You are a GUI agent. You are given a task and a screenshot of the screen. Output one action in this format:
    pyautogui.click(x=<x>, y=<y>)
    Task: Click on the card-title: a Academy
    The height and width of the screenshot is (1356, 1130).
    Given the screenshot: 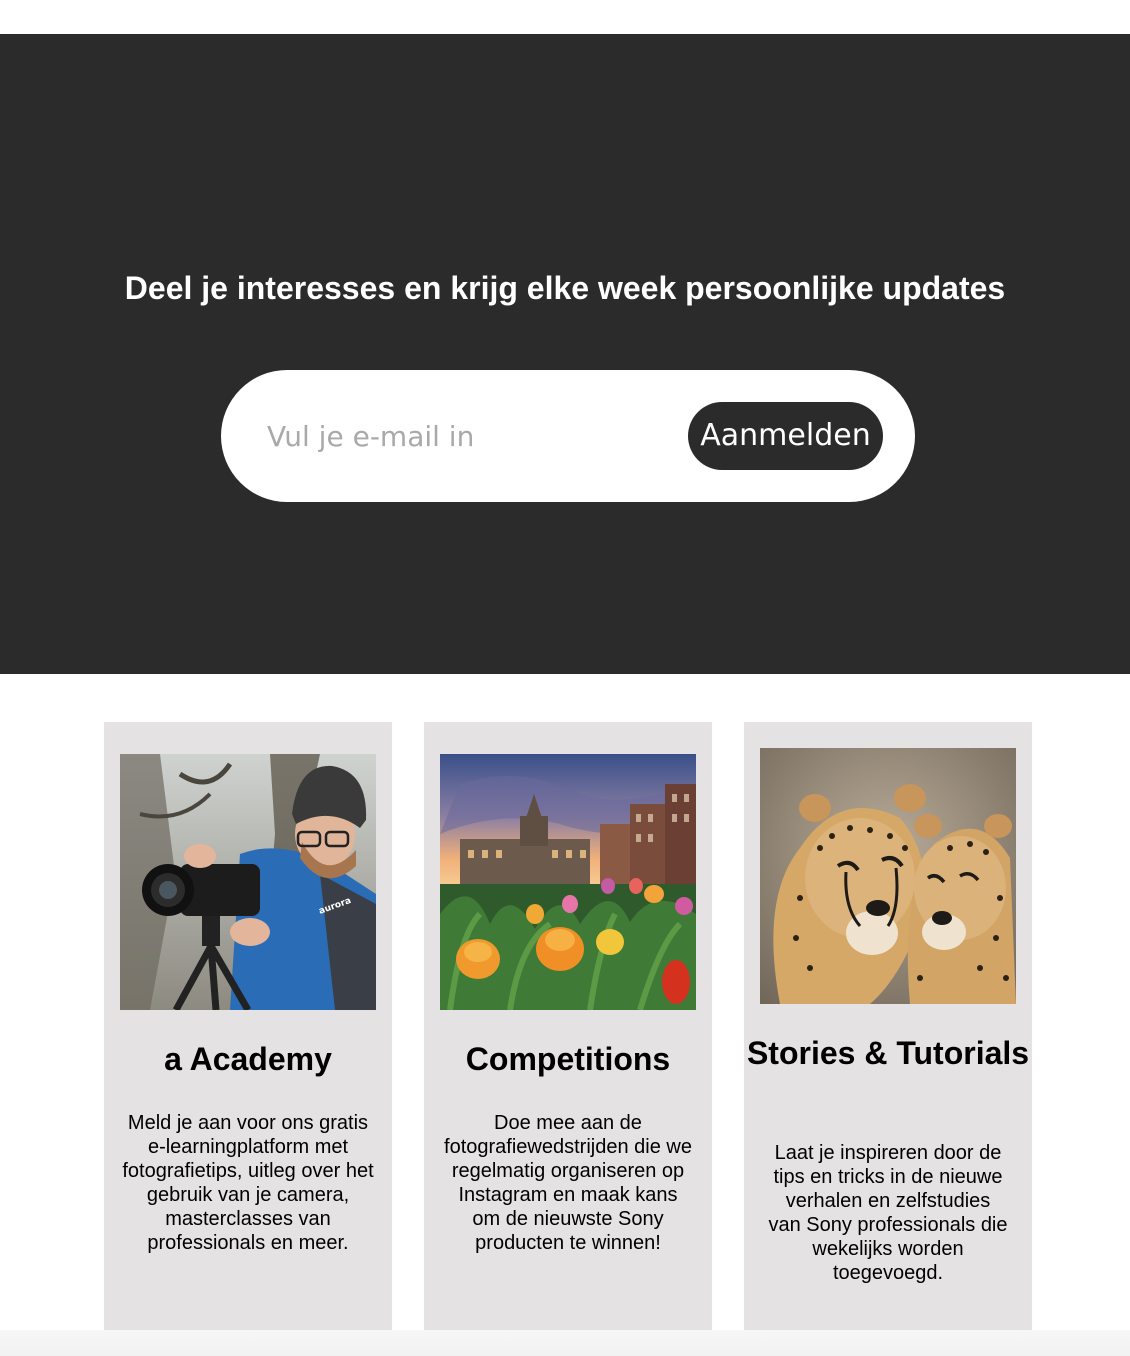 What is the action you would take?
    pyautogui.click(x=248, y=1059)
    